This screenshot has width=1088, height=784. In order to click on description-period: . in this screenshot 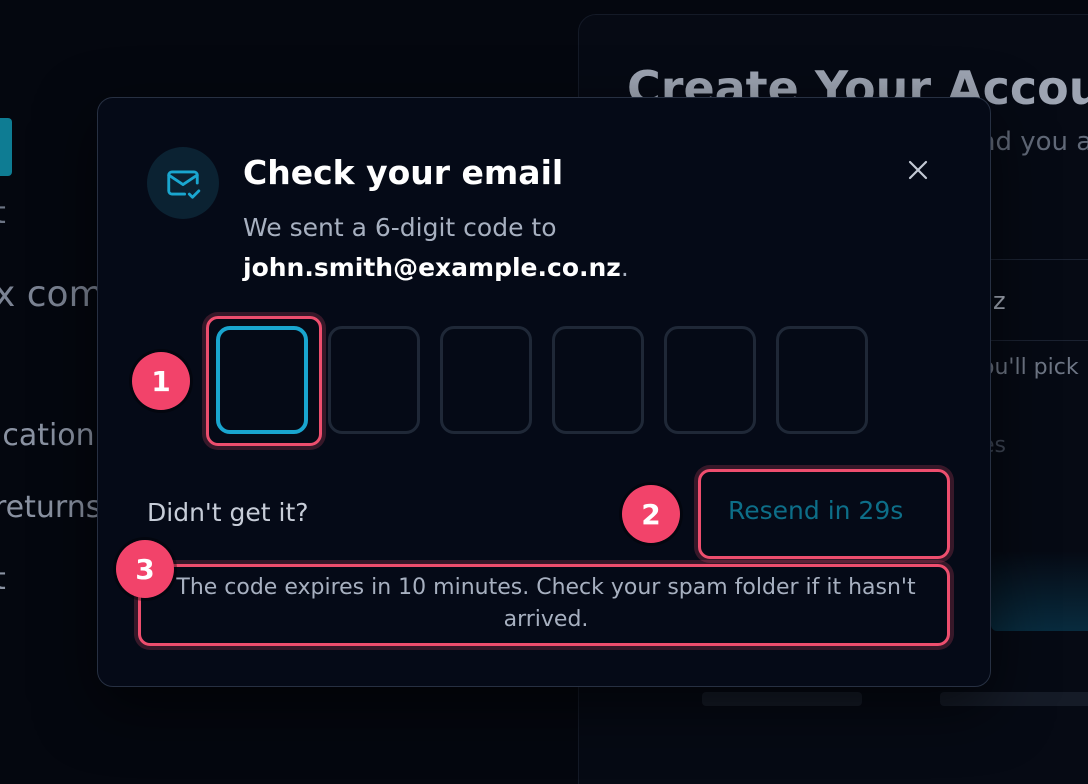, I will do `click(624, 267)`.